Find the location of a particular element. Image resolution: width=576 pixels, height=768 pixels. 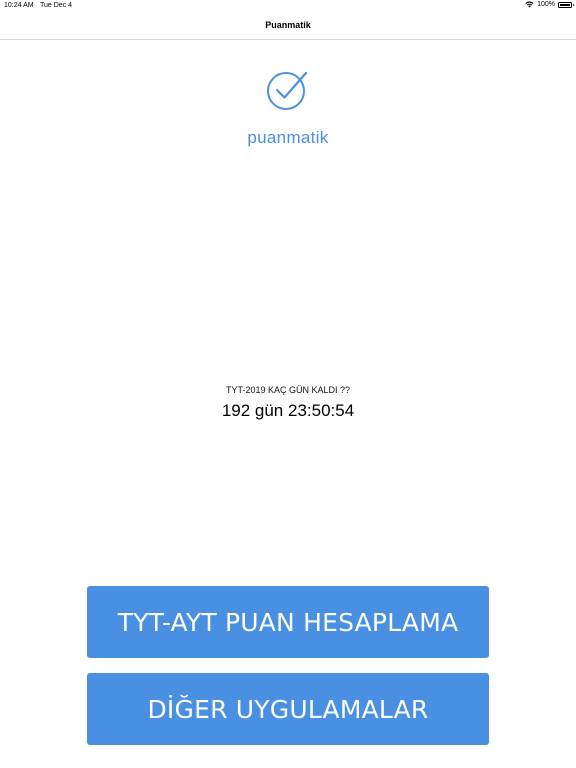

status-bar: 10:24 AM Tue Dec 4 100% is located at coordinates (288, 6).